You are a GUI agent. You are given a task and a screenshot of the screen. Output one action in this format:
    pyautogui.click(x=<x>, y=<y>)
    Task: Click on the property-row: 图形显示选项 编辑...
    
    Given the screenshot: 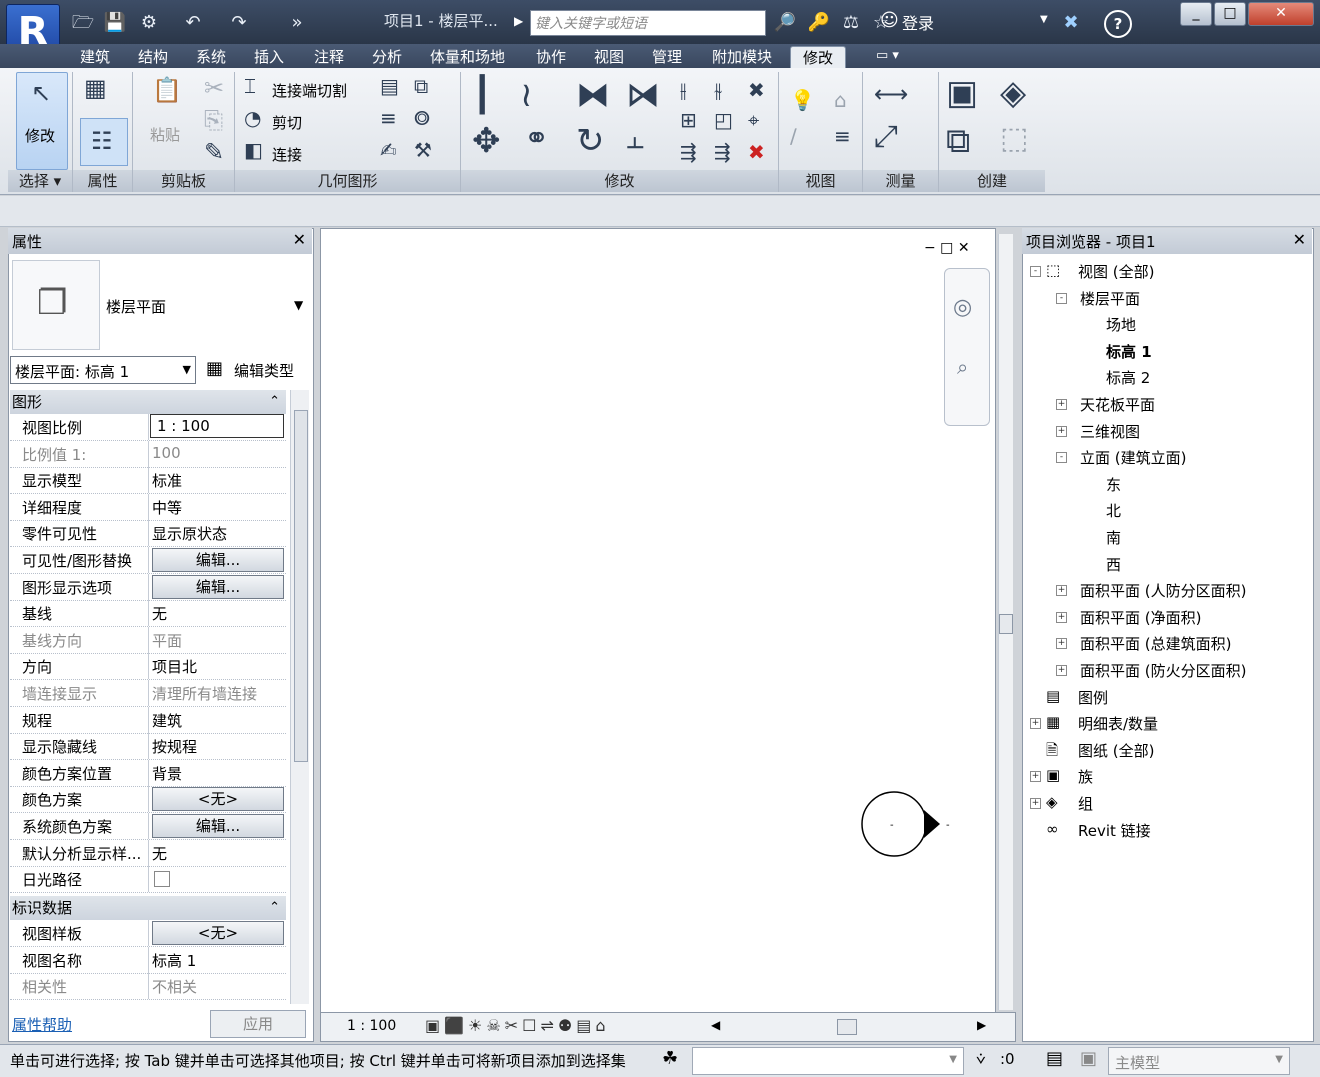 What is the action you would take?
    pyautogui.click(x=148, y=587)
    